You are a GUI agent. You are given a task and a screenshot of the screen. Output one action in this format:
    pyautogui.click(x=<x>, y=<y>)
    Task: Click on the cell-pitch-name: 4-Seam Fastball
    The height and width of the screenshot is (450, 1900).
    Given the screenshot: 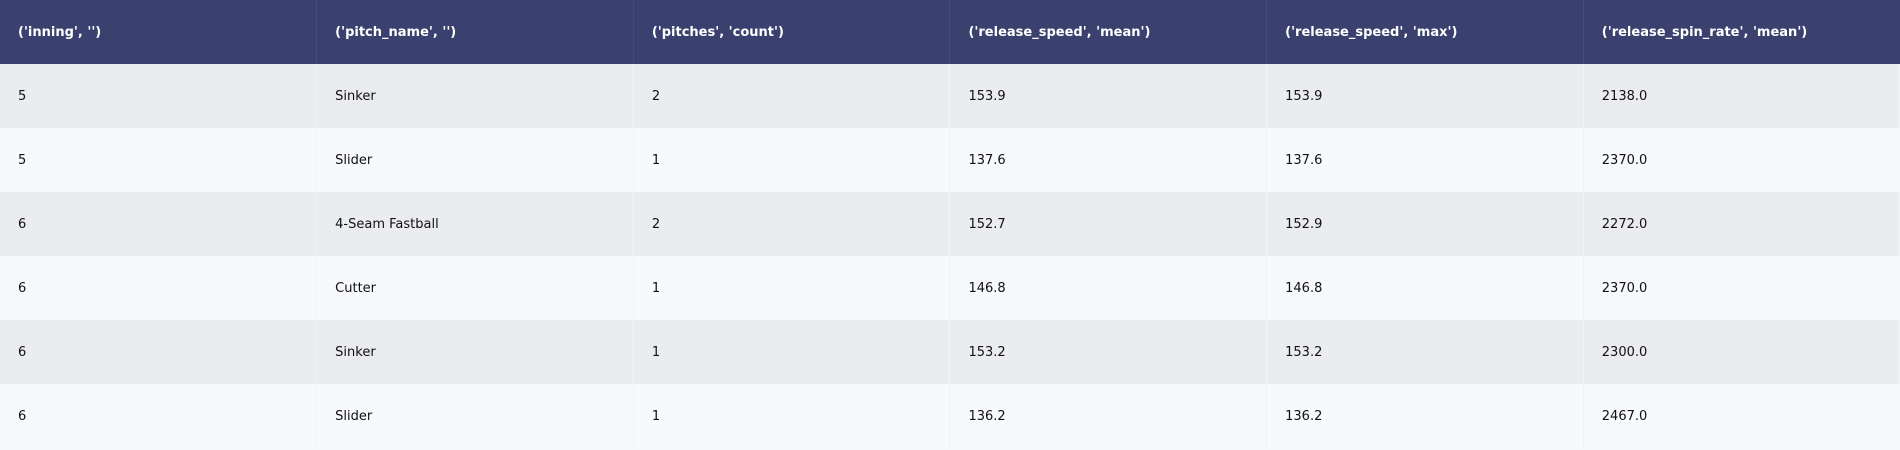 What is the action you would take?
    pyautogui.click(x=475, y=224)
    